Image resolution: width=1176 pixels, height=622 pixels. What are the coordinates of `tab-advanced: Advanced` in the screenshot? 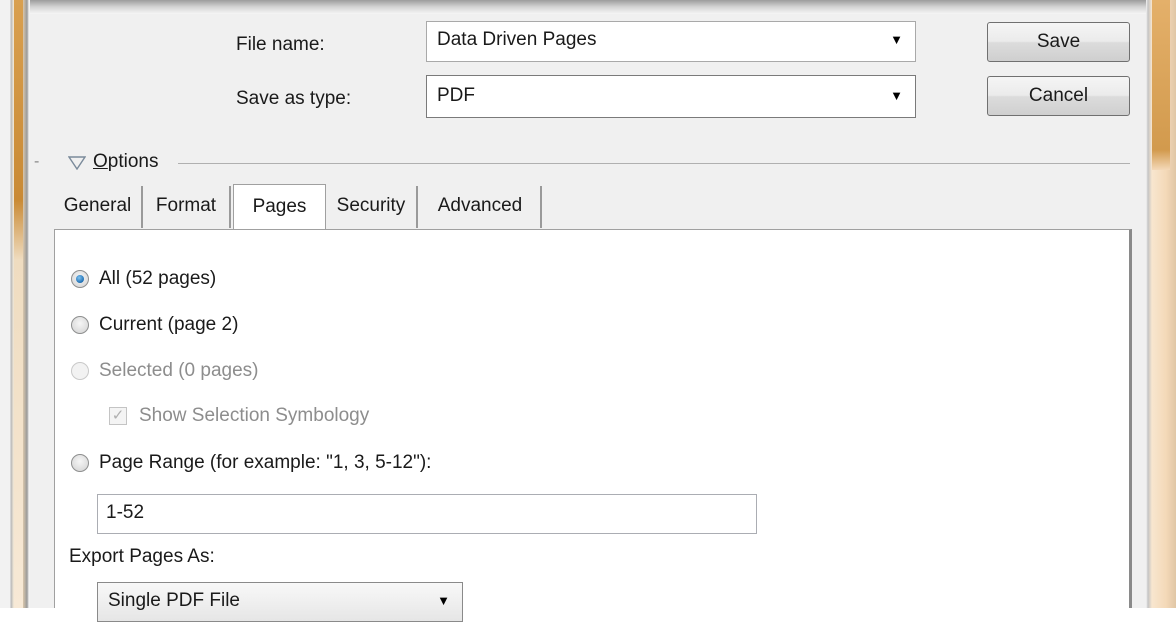 It's located at (481, 207).